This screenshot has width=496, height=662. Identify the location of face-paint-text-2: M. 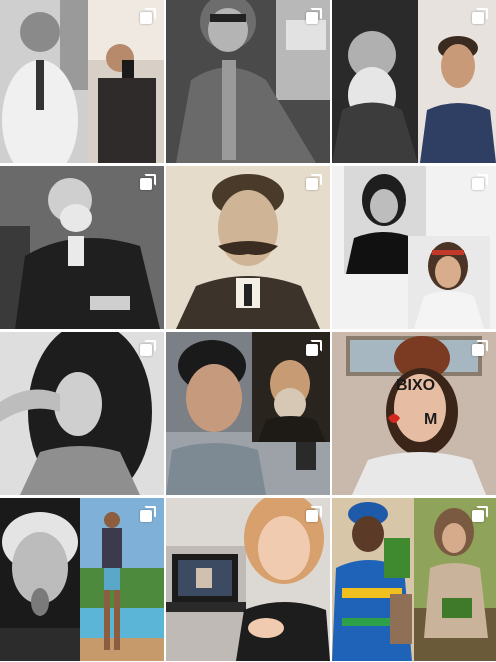
(430, 419).